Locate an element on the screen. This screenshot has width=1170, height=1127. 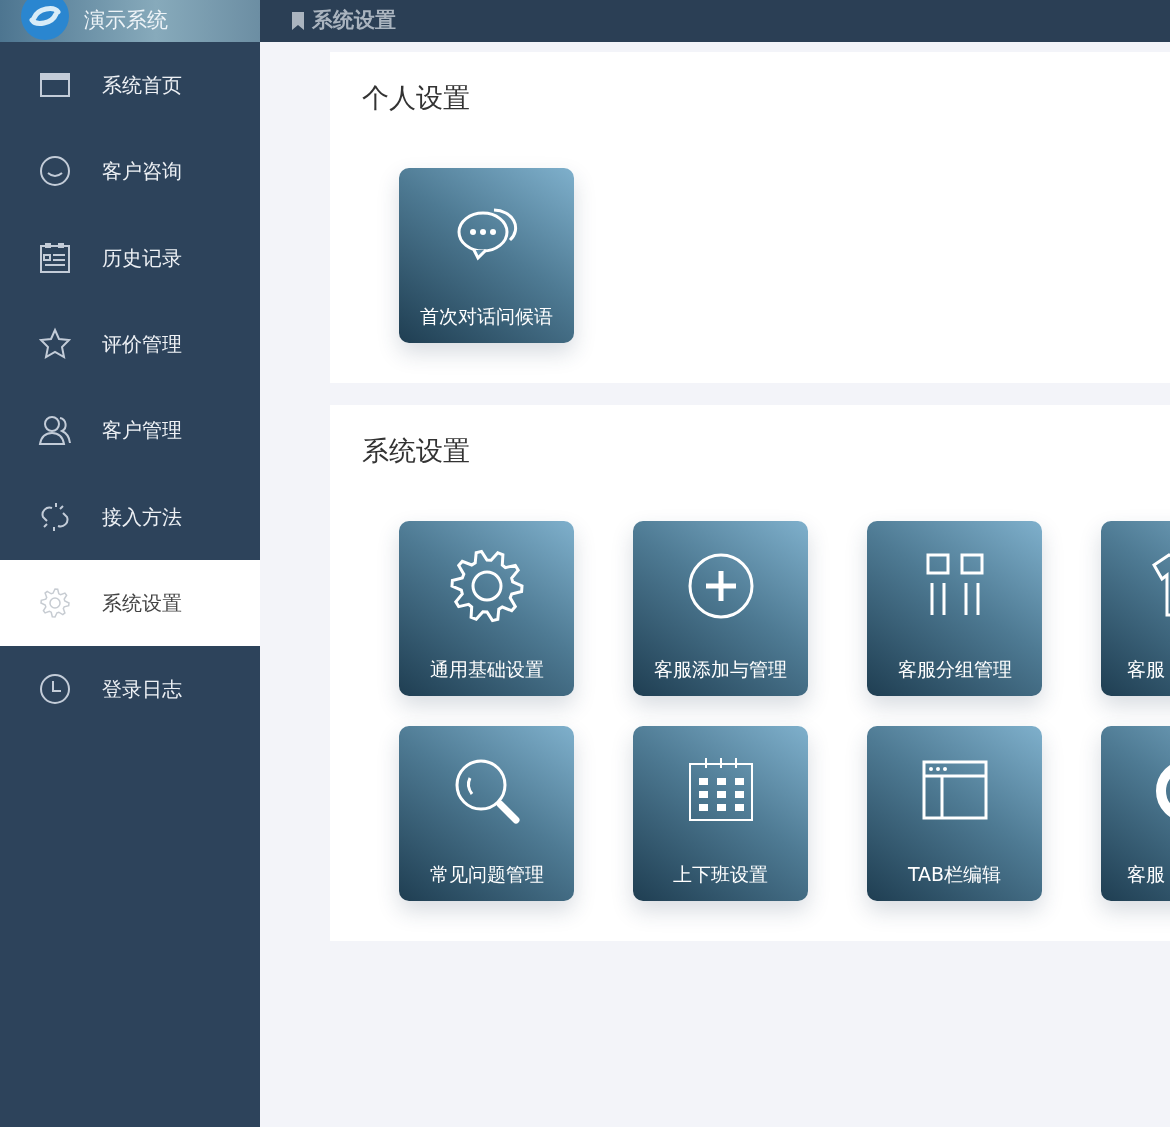
settings-tile: TAB栏编辑 is located at coordinates (954, 813).